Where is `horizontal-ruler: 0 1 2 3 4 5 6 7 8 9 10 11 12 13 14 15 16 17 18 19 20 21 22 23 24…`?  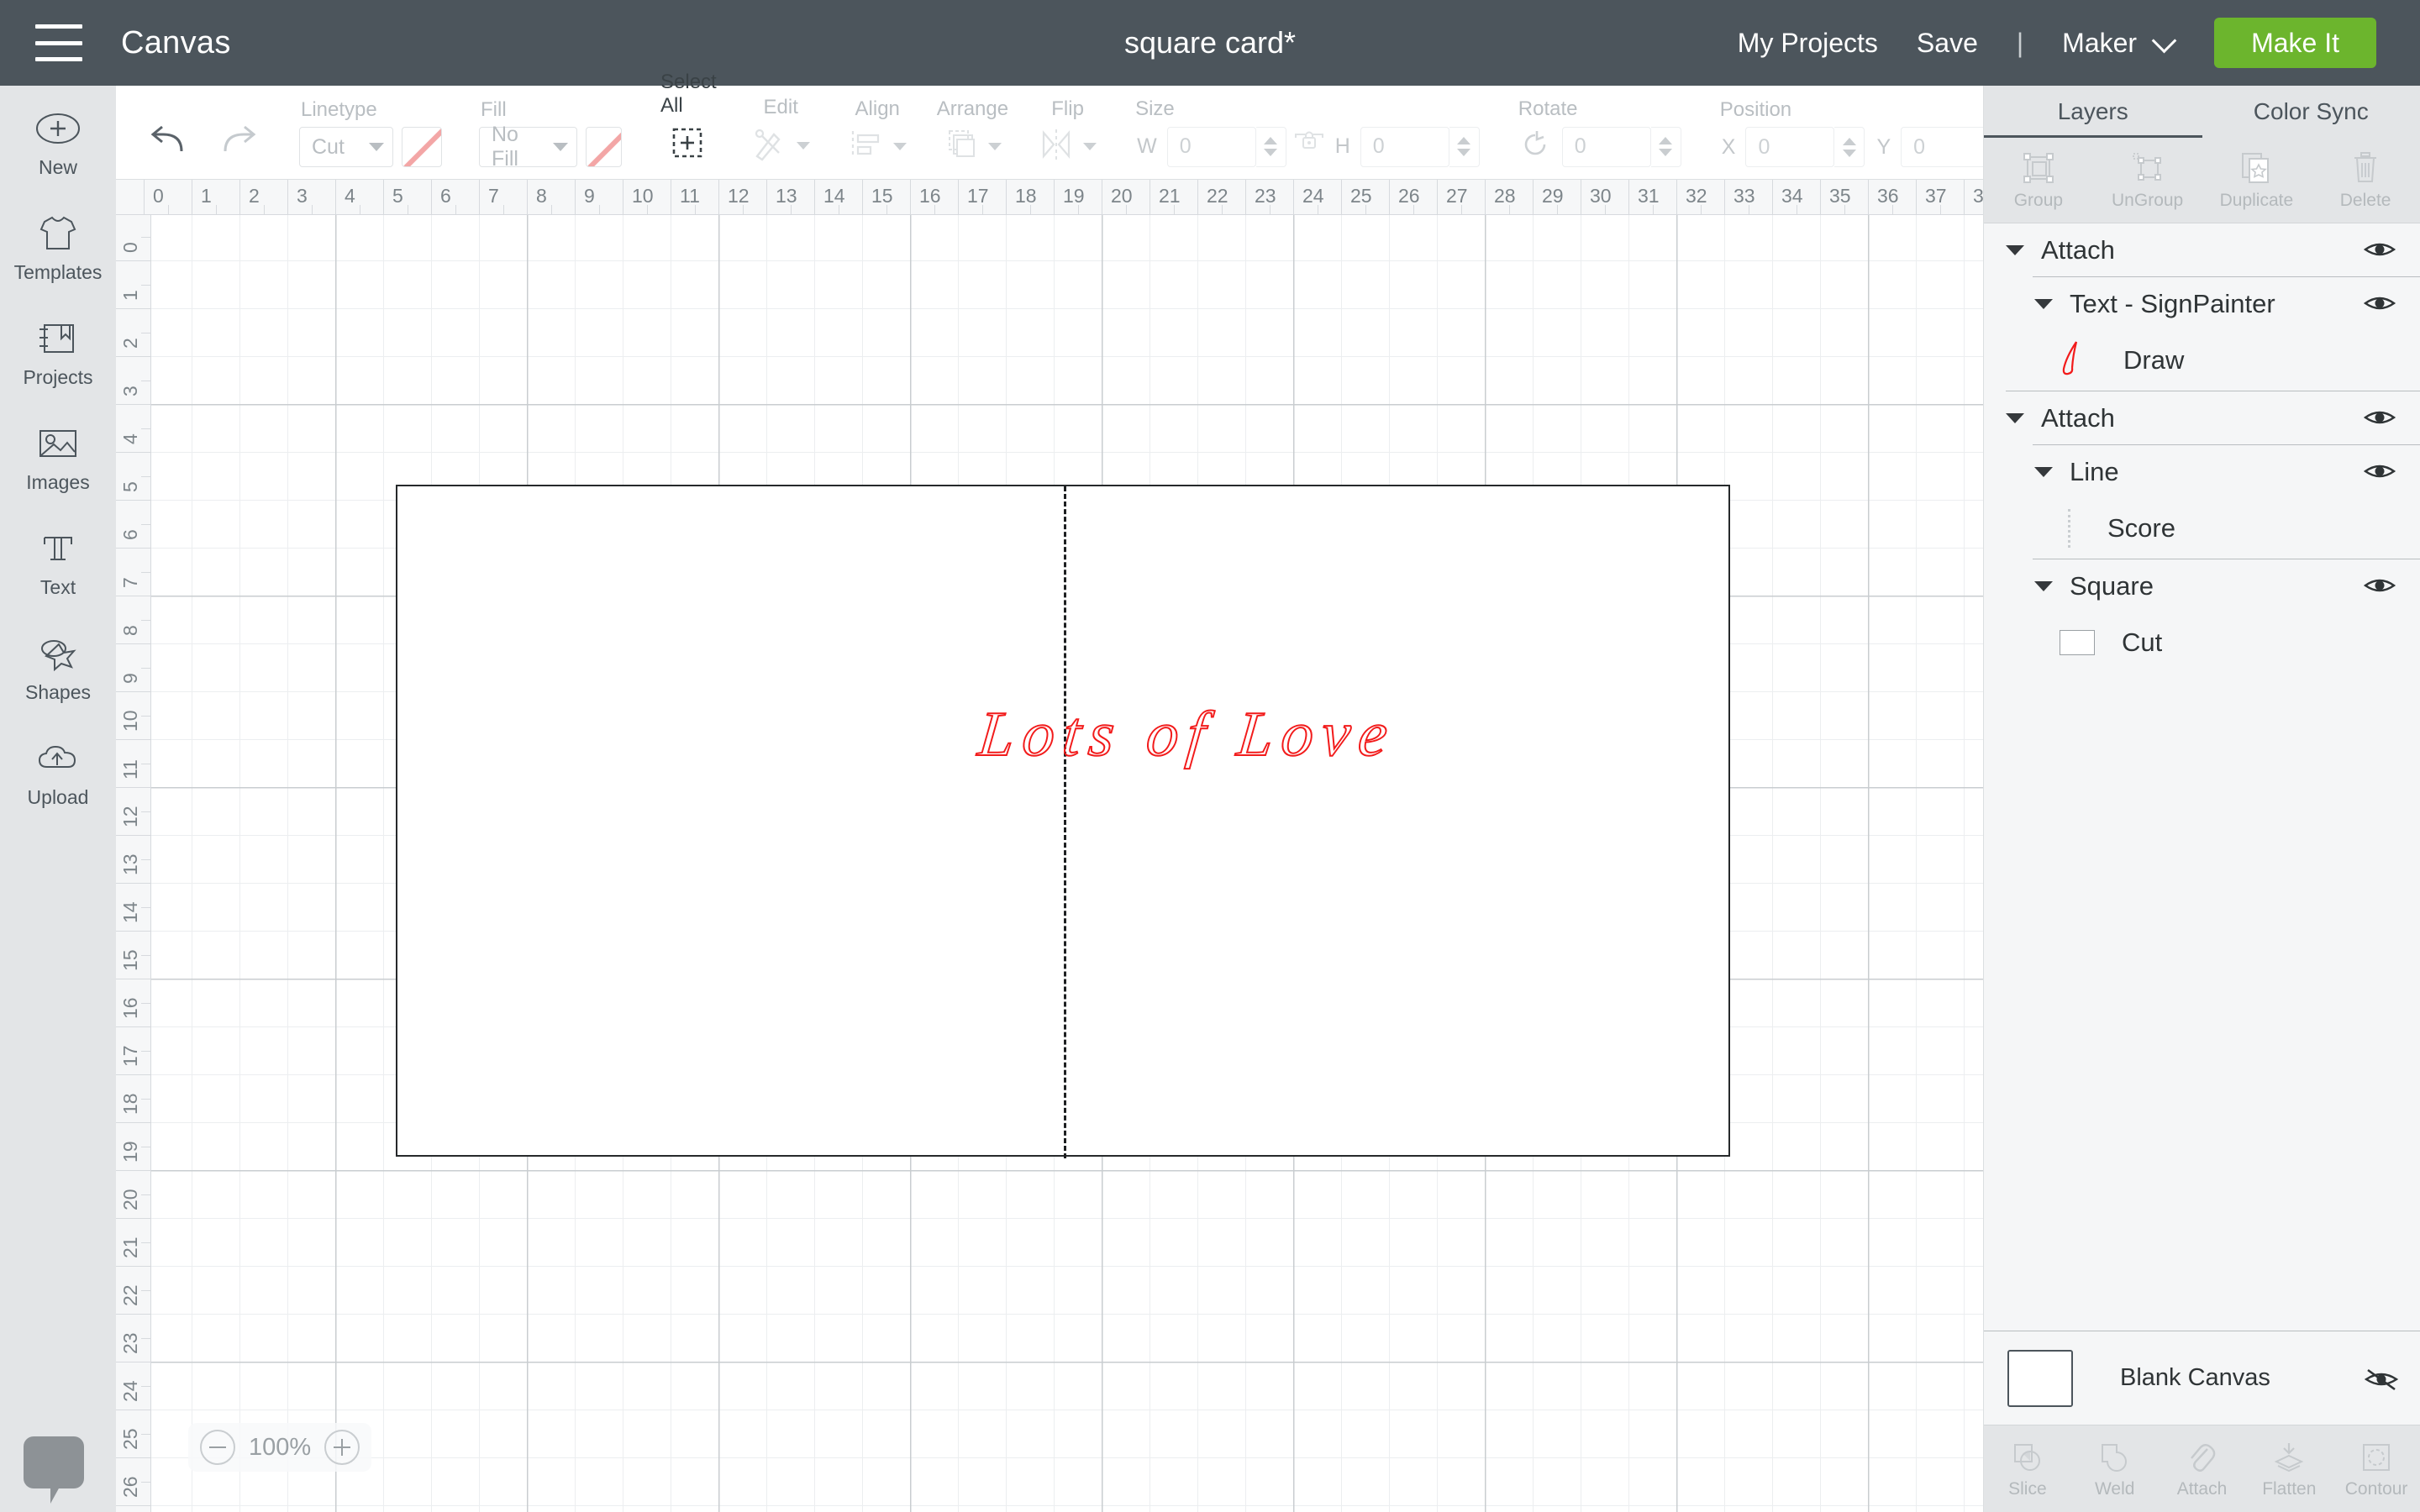 horizontal-ruler: 0 1 2 3 4 5 6 7 8 9 10 11 12 13 14 15 16 17 18 19 20 21 22 23 24… is located at coordinates (1049, 197).